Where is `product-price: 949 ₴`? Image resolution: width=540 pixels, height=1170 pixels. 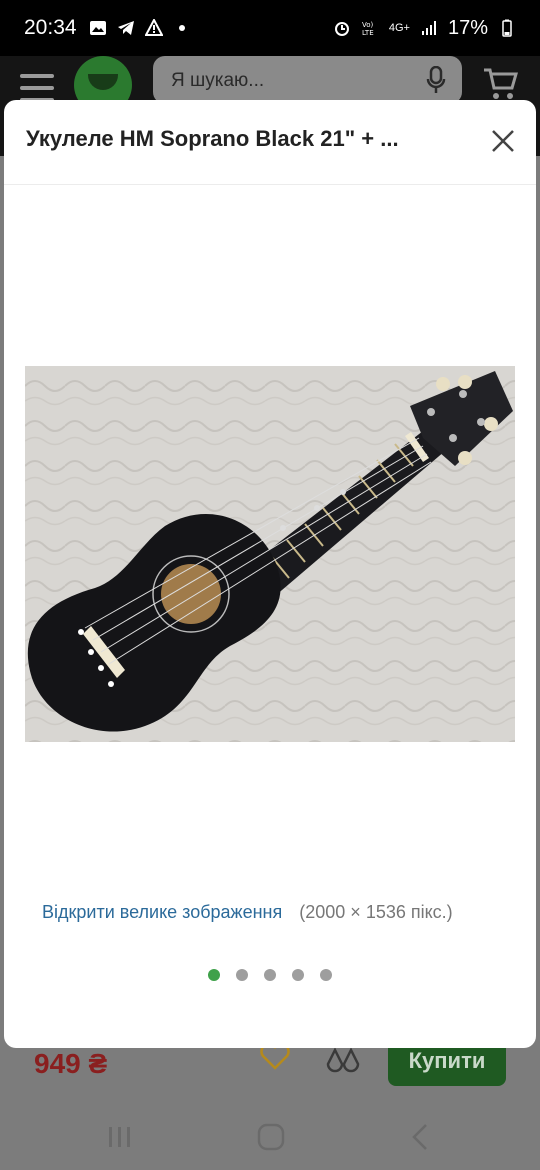 product-price: 949 ₴ is located at coordinates (71, 1063).